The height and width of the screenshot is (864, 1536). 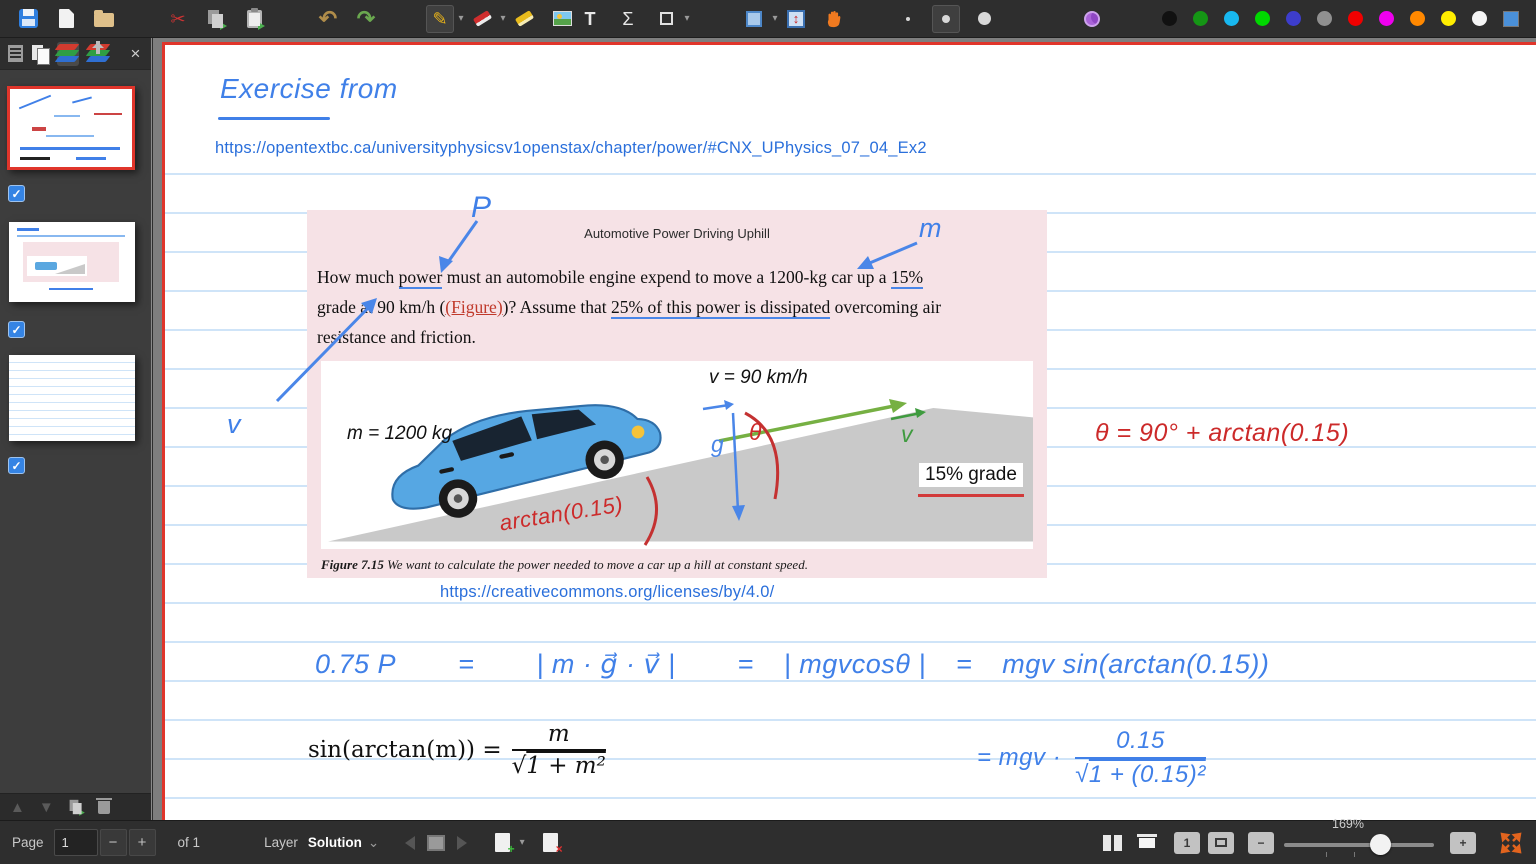 What do you see at coordinates (550, 843) in the screenshot?
I see `delete-page-icon: ×` at bounding box center [550, 843].